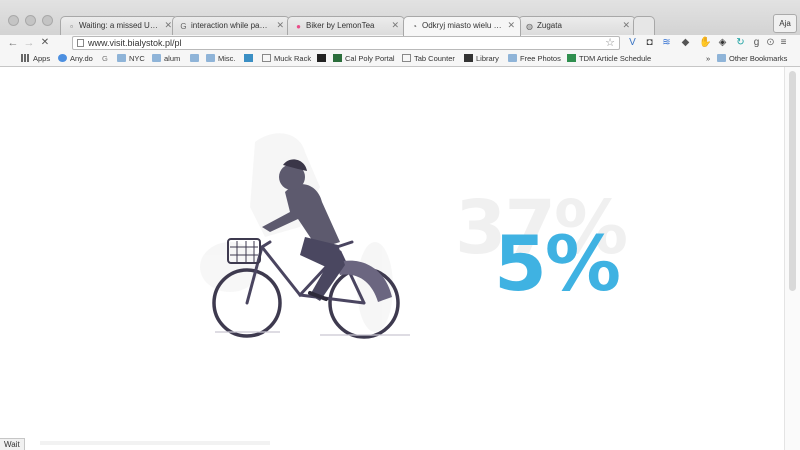 This screenshot has height=450, width=800. I want to click on status-ghost-text, so click(155, 443).